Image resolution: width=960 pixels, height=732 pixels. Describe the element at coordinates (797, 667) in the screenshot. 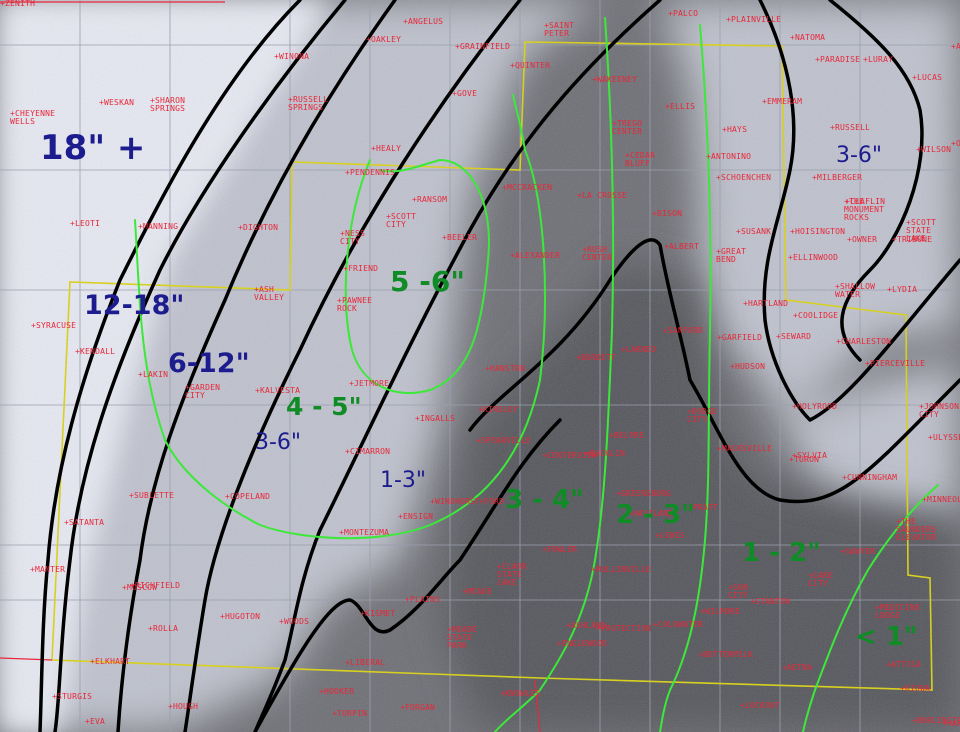

I see `town-label: +AETNA` at that location.